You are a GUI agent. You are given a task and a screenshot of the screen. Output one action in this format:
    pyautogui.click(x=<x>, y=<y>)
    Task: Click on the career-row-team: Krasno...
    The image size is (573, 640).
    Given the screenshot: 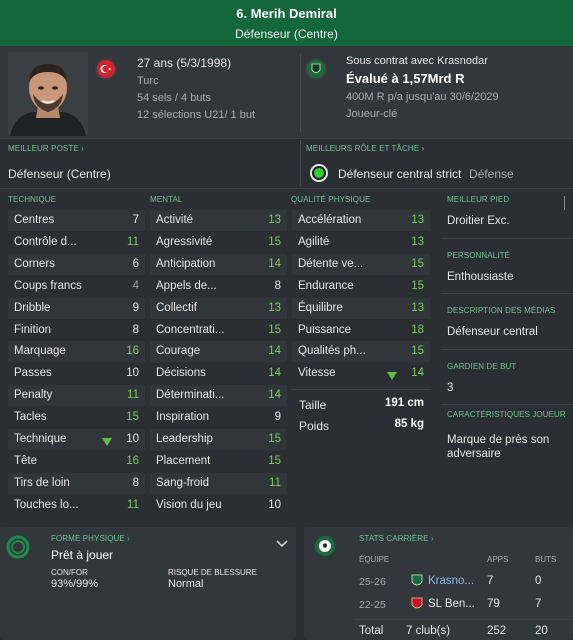 What is the action you would take?
    pyautogui.click(x=451, y=581)
    